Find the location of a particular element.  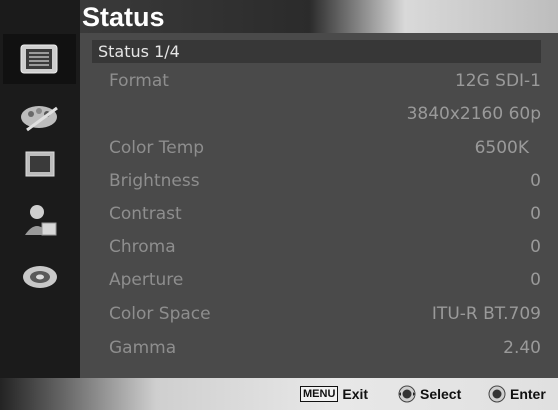

status-row: Brightness 0 is located at coordinates (316, 181).